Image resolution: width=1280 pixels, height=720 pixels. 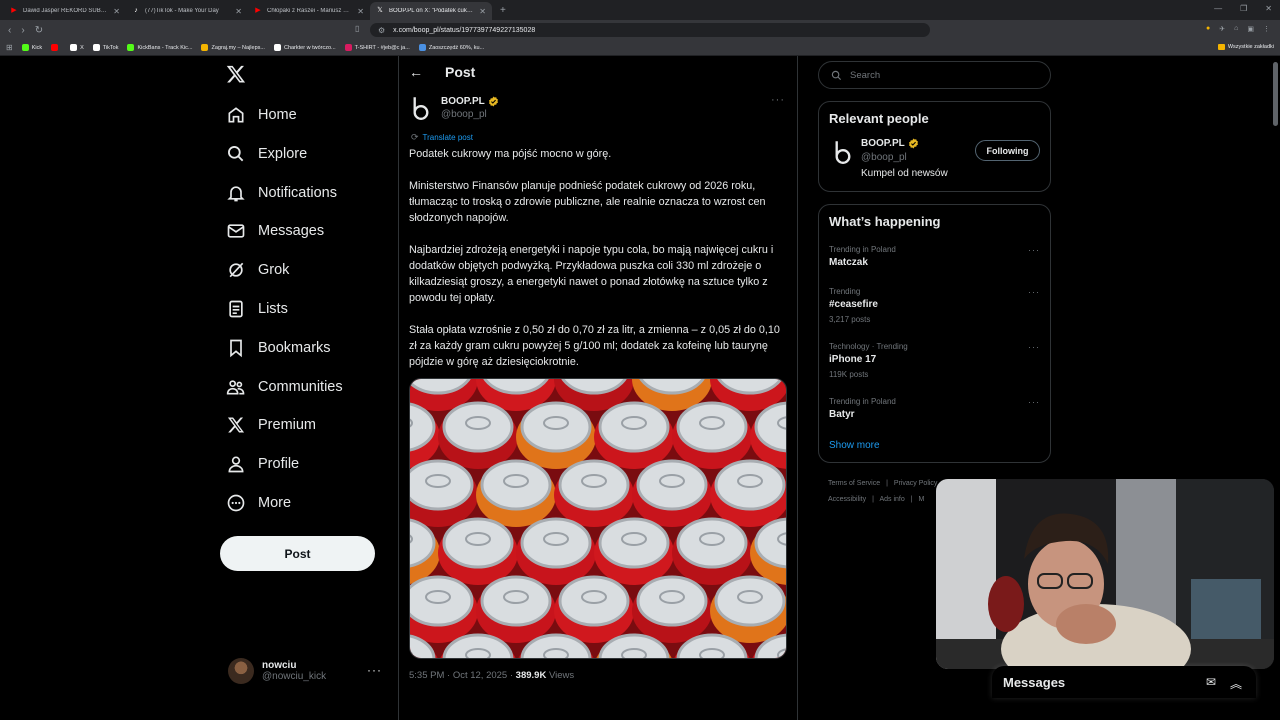 I want to click on back-arrow-icon: ←, so click(x=416, y=72).